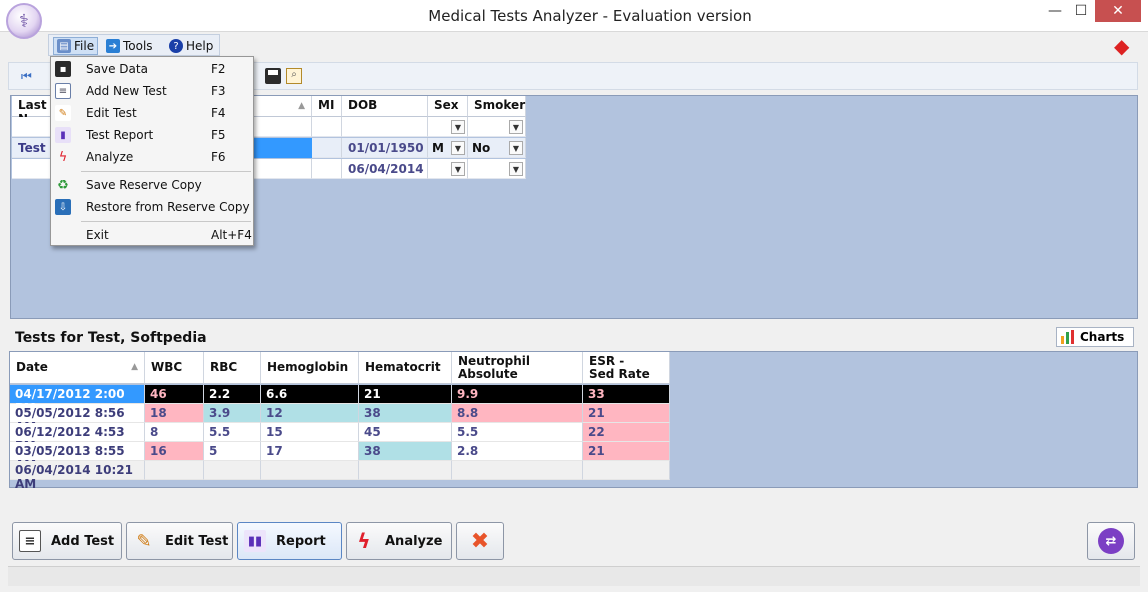  What do you see at coordinates (626, 470) in the screenshot?
I see `cell-esr` at bounding box center [626, 470].